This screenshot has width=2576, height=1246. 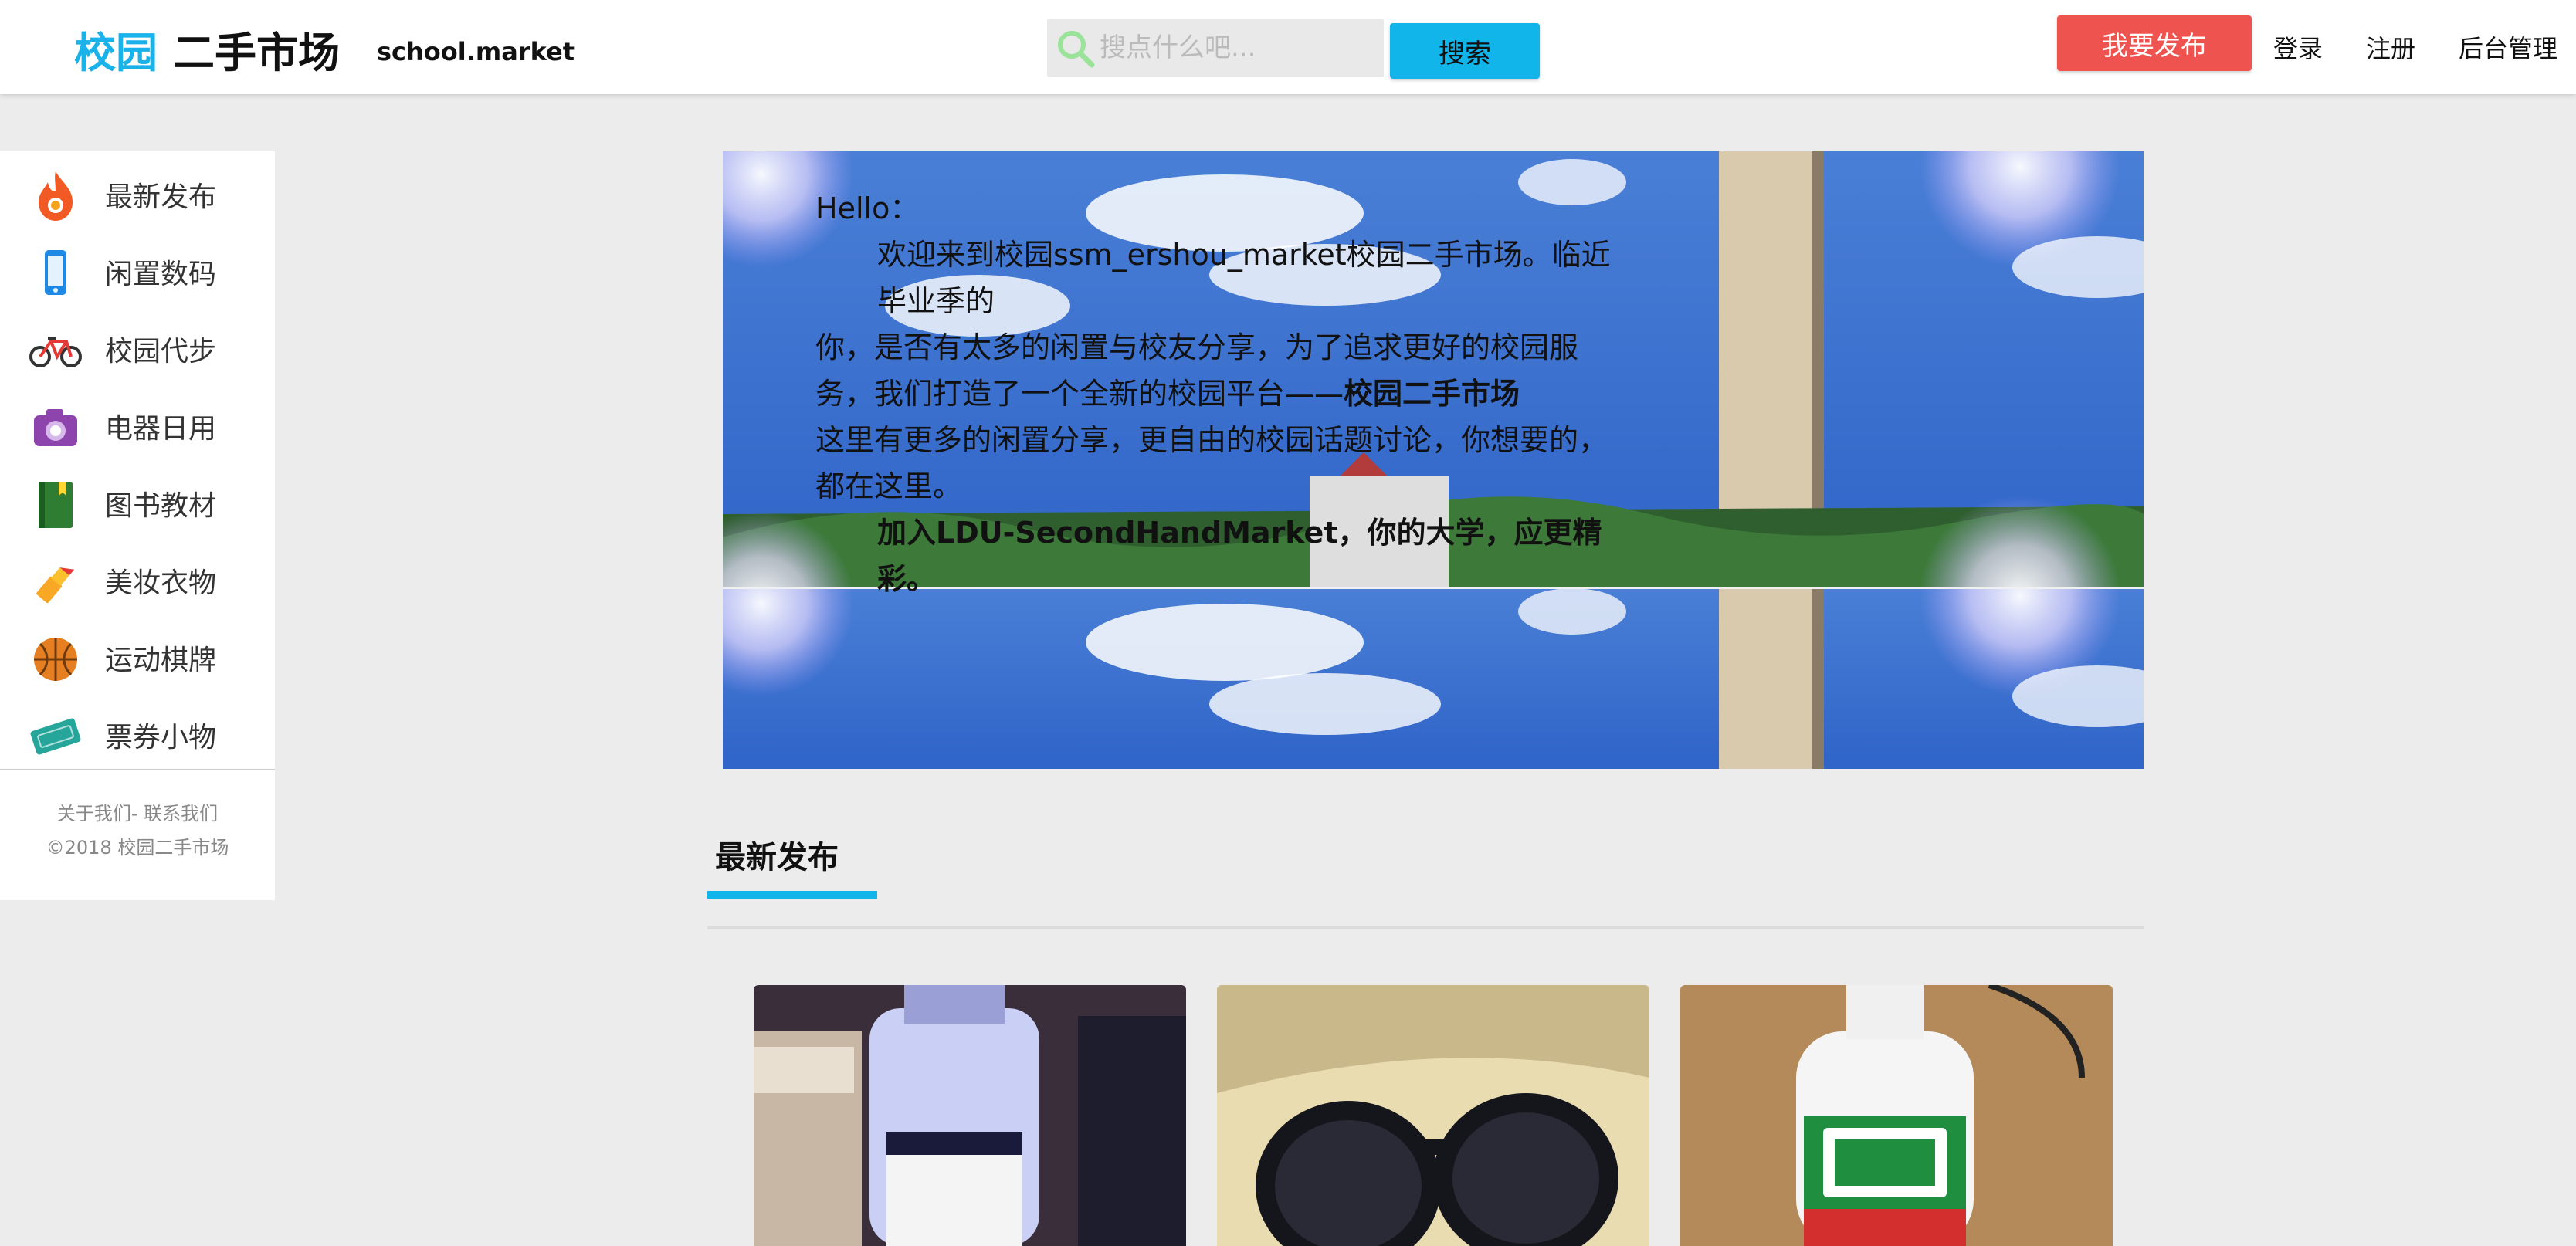 What do you see at coordinates (161, 429) in the screenshot?
I see `sidebar-item-label: 电器日用` at bounding box center [161, 429].